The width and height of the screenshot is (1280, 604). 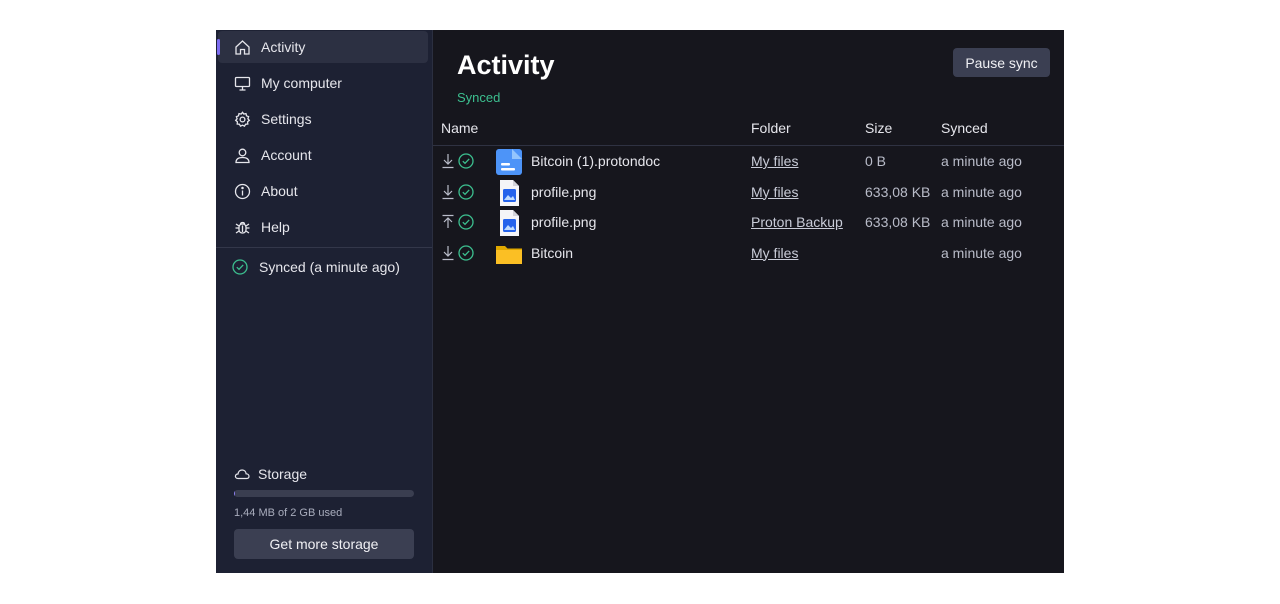 I want to click on bug-icon, so click(x=242, y=227).